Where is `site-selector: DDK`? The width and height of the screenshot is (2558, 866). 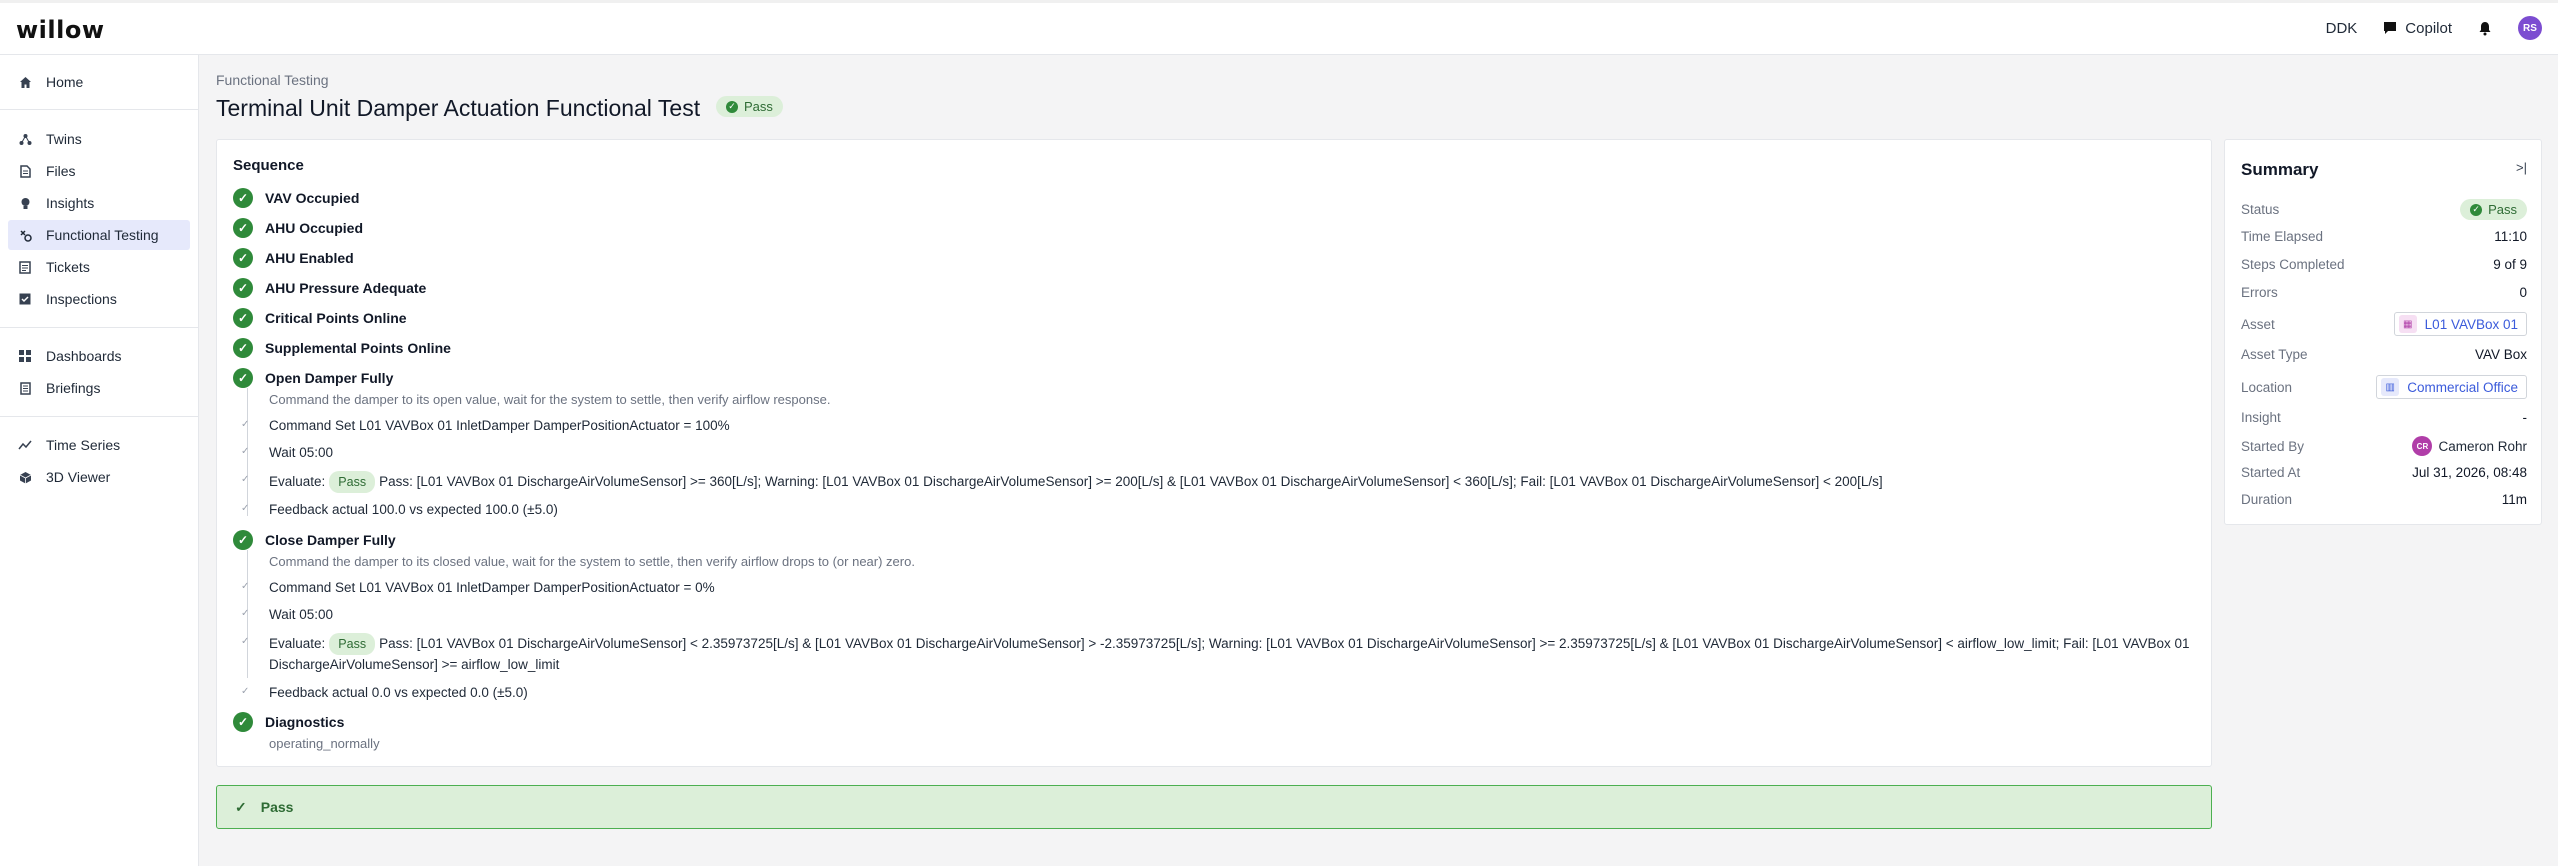 site-selector: DDK is located at coordinates (2342, 28).